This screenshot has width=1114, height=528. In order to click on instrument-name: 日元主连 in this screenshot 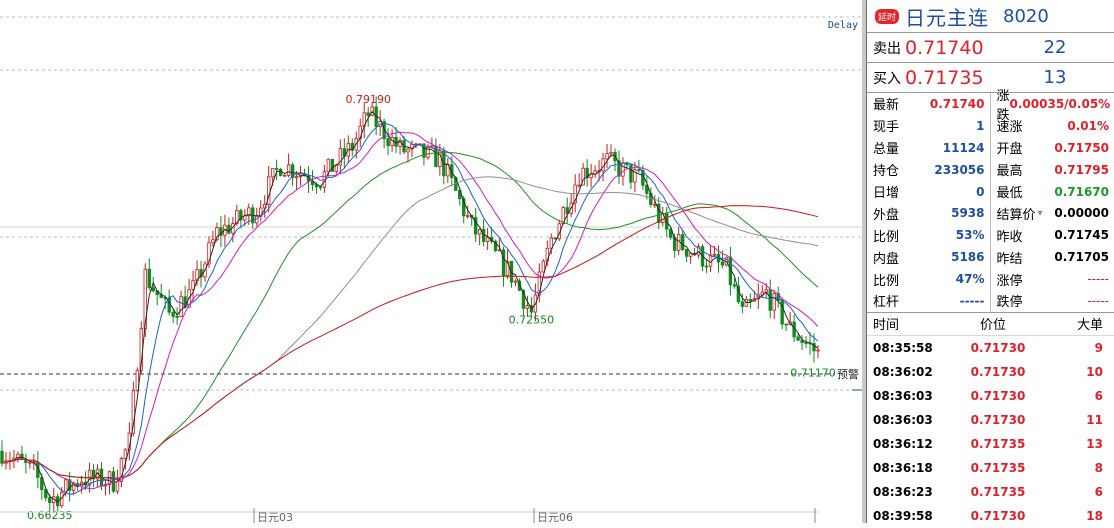, I will do `click(947, 16)`.